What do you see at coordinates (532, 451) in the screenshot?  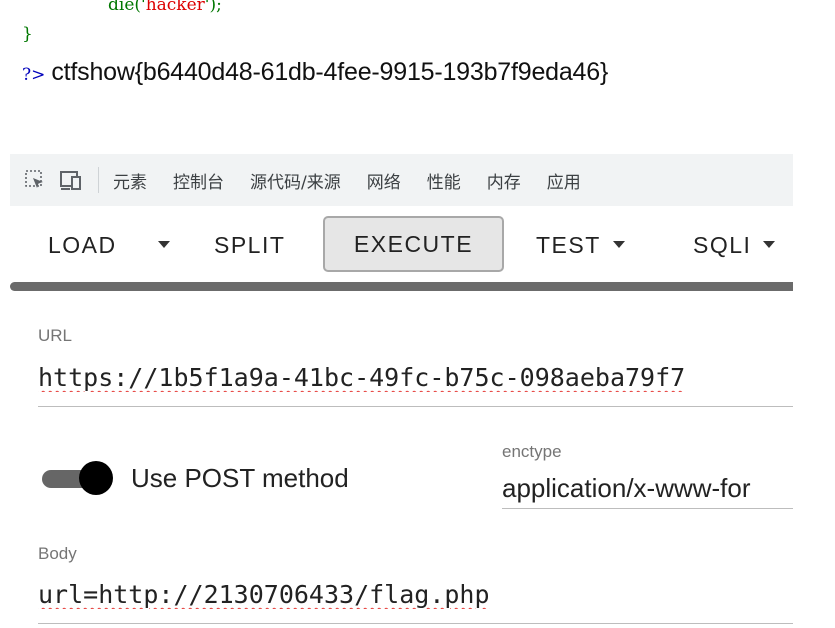 I see `enctype-label: enctype` at bounding box center [532, 451].